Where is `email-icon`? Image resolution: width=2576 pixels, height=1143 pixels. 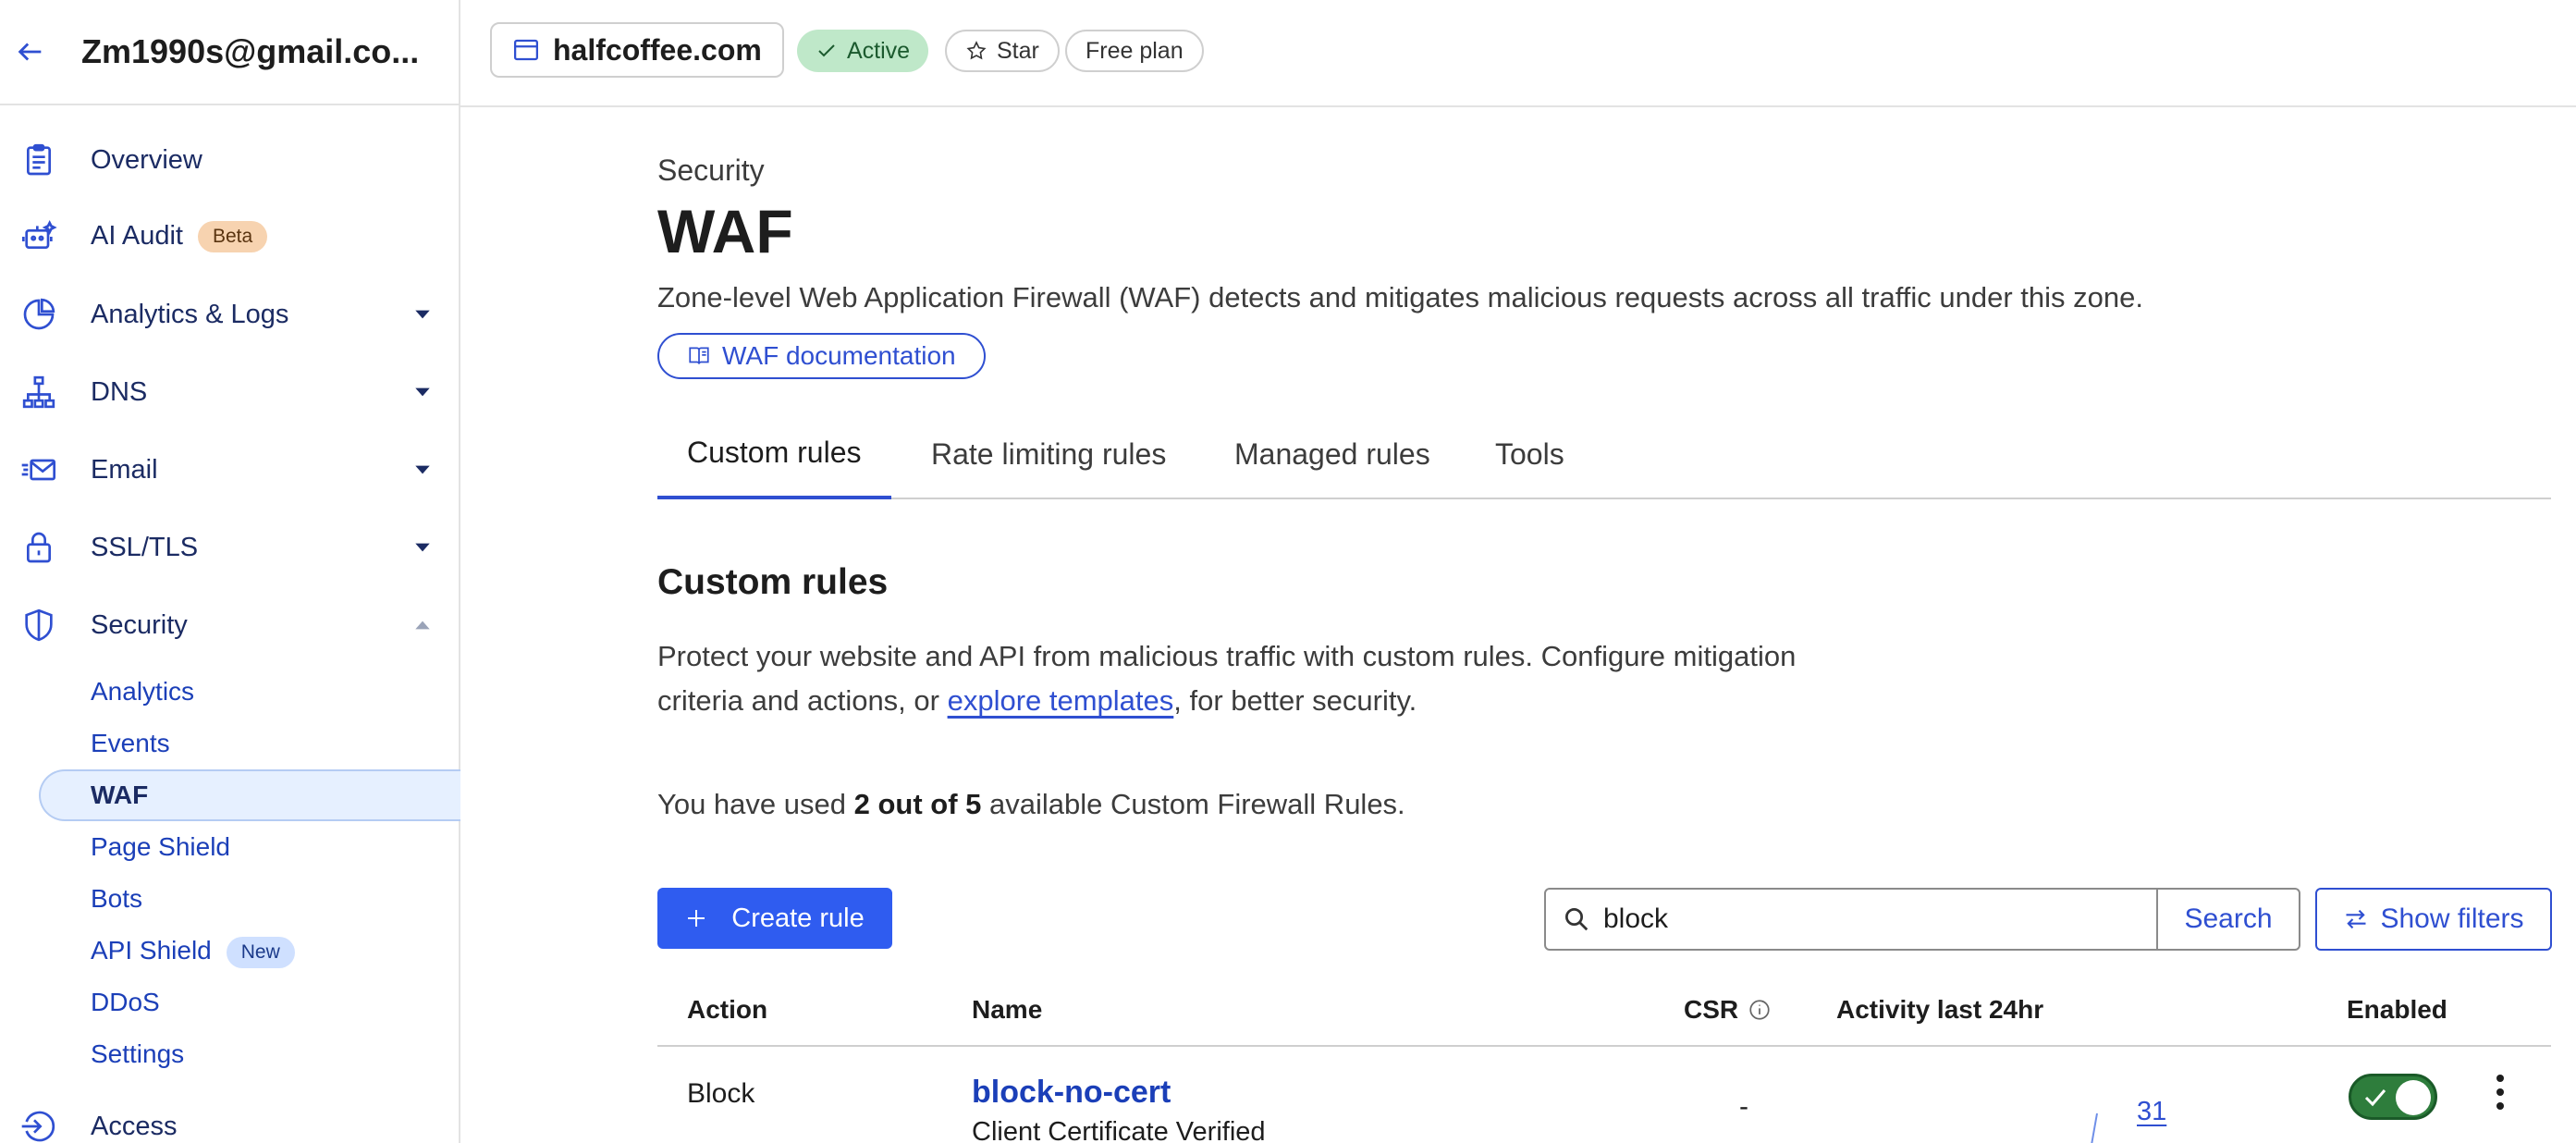 email-icon is located at coordinates (38, 470).